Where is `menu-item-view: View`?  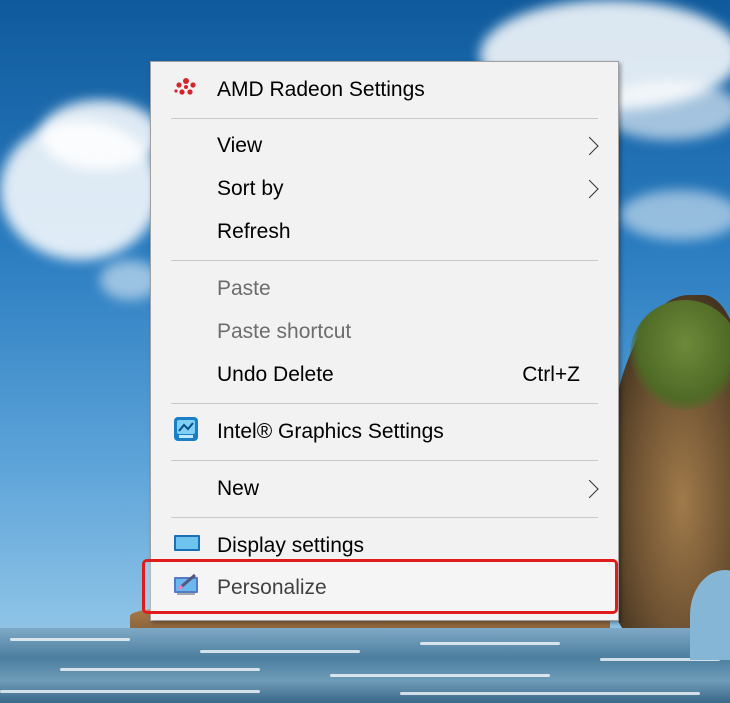 menu-item-view: View is located at coordinates (384, 146).